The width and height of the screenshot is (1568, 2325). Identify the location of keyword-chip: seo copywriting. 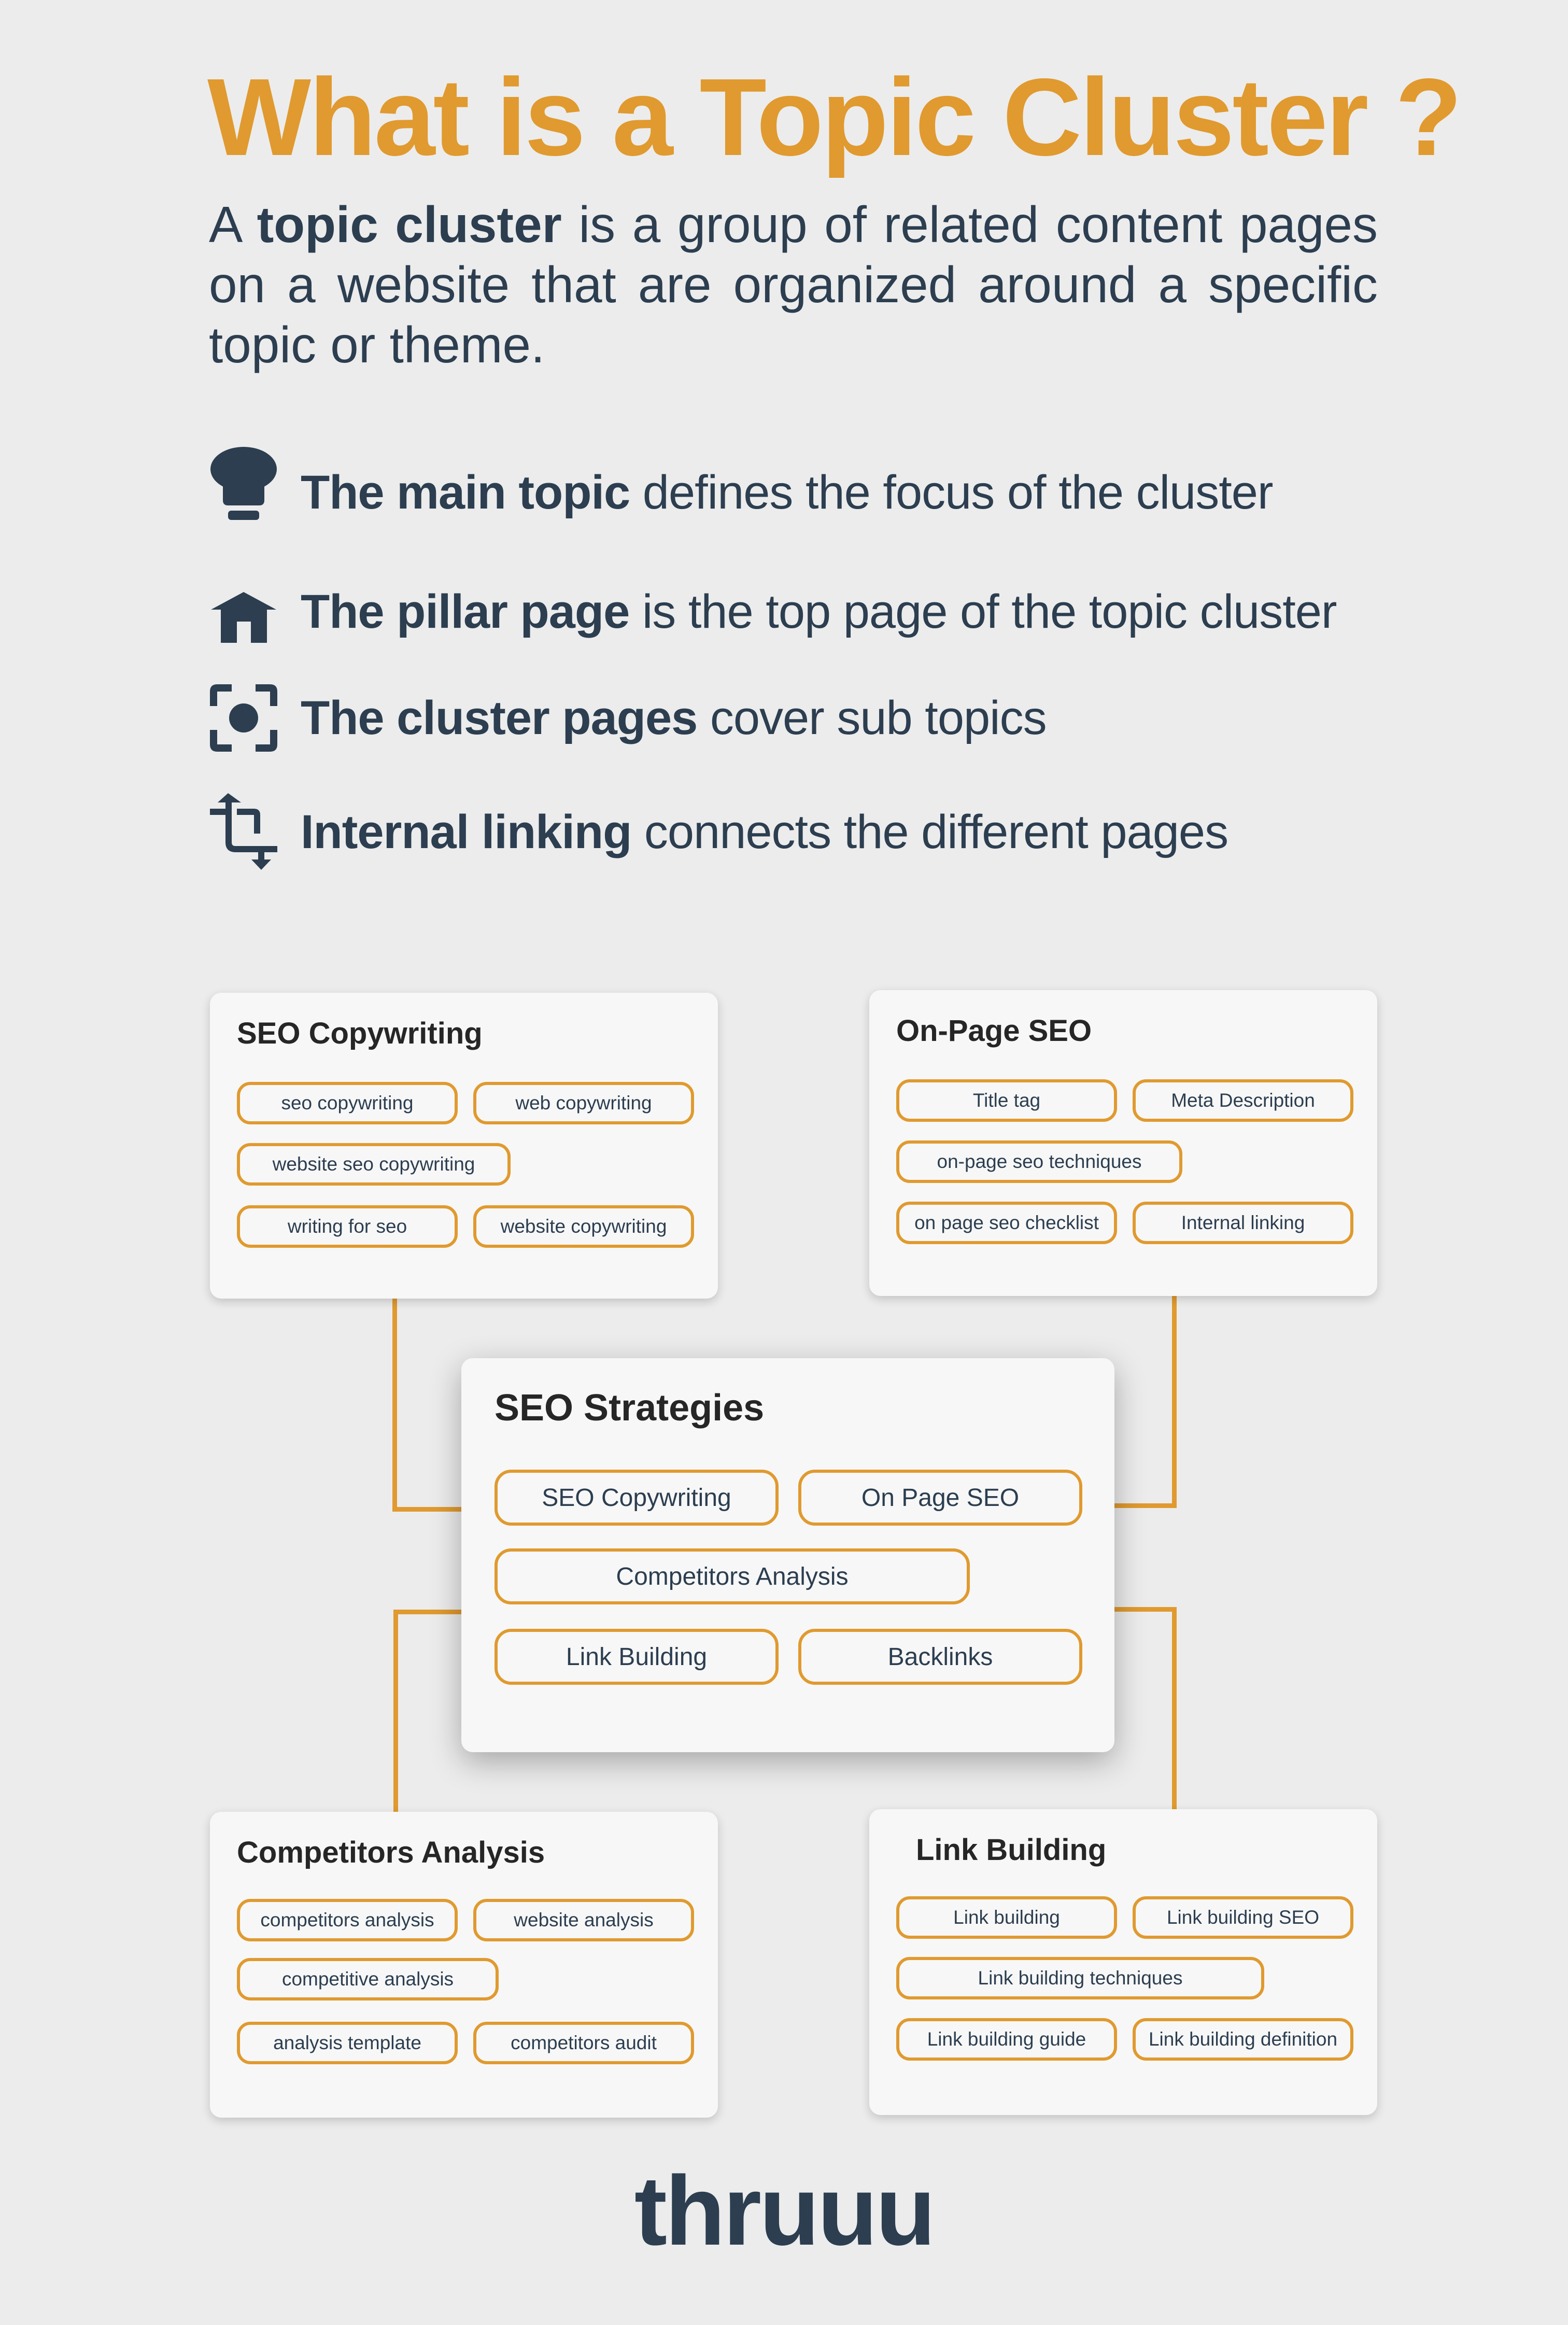
(347, 1103).